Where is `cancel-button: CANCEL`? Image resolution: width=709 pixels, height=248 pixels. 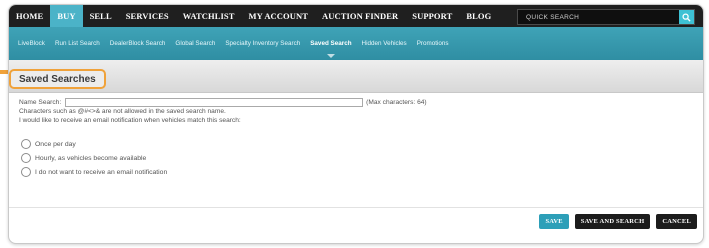 cancel-button: CANCEL is located at coordinates (676, 221).